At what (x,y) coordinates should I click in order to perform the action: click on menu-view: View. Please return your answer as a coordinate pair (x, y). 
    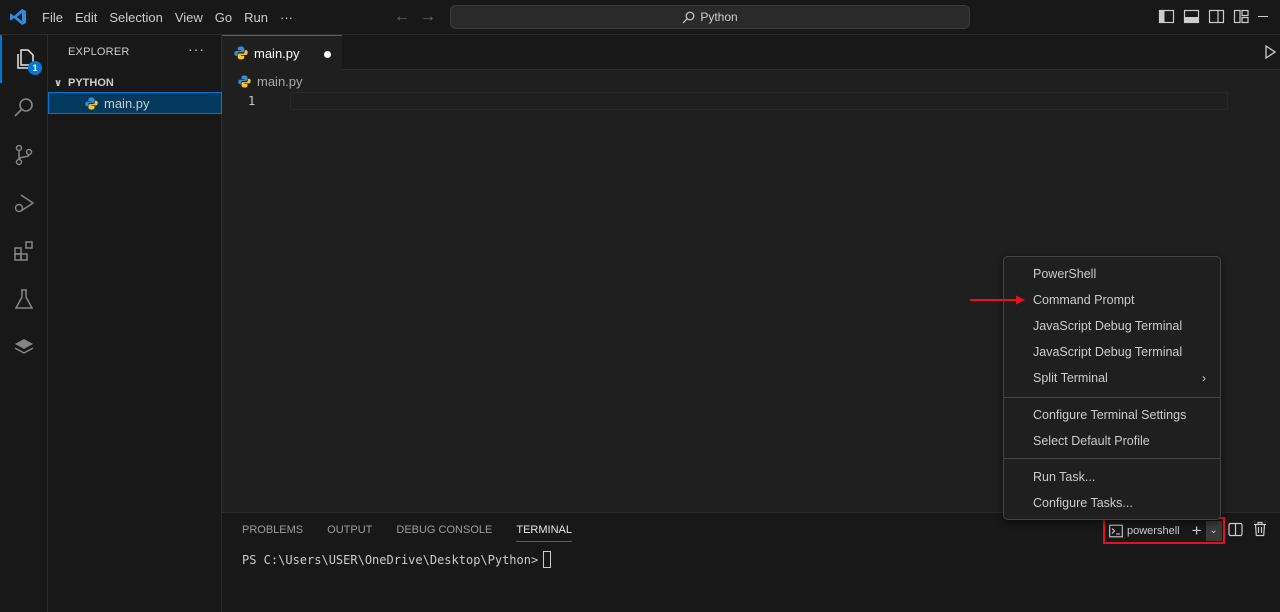
    Looking at the image, I should click on (189, 17).